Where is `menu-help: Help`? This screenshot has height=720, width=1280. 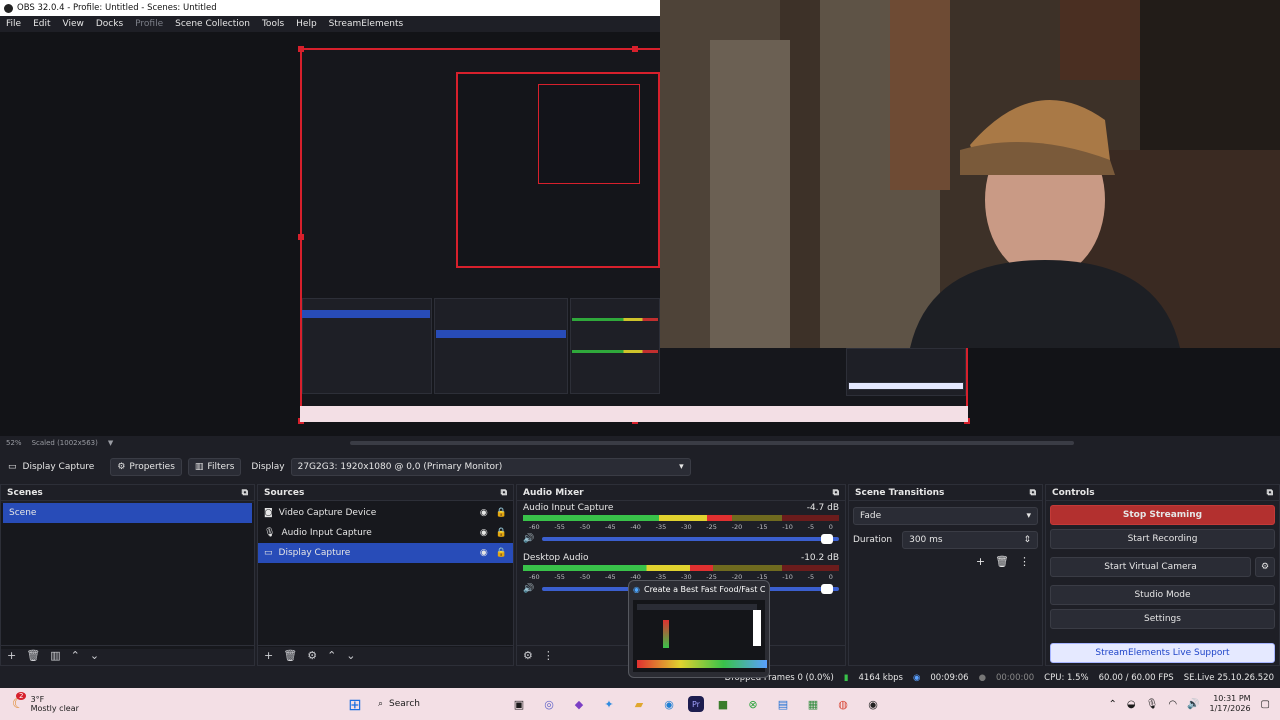 menu-help: Help is located at coordinates (306, 24).